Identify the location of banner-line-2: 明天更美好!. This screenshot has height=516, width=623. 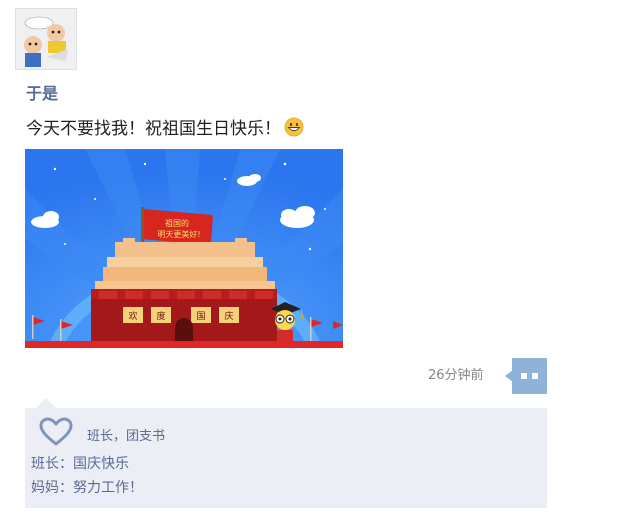
(178, 234).